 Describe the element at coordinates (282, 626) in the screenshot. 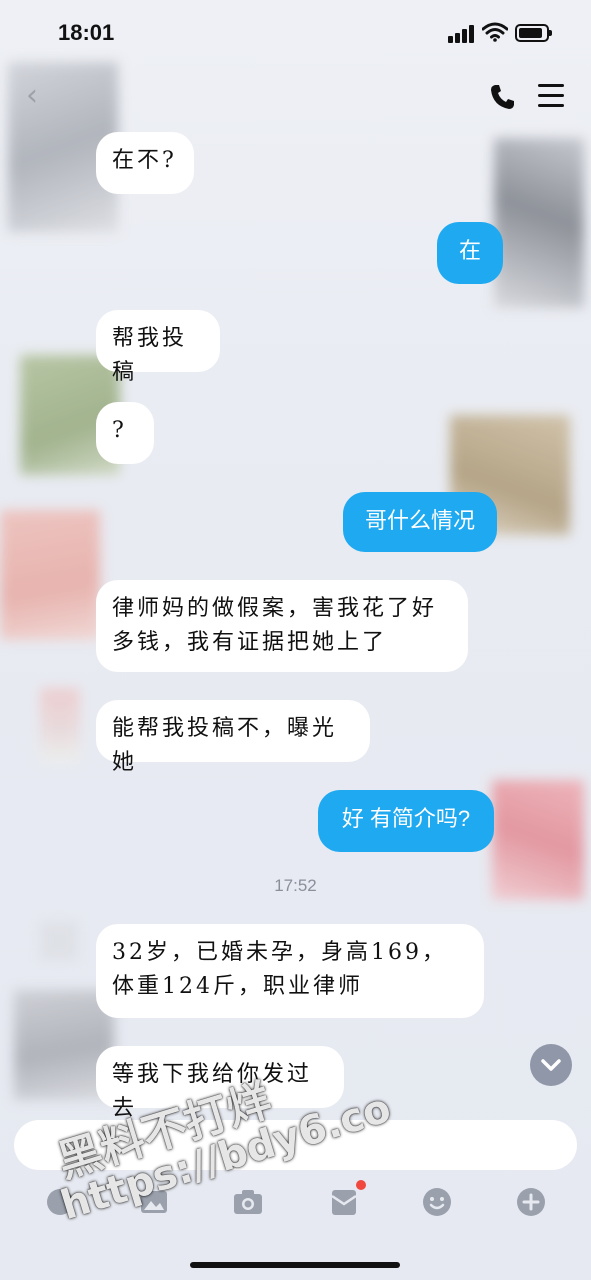

I see `message-incoming: 律师妈的做假案，害我花了好多钱，我有证据把她上了` at that location.